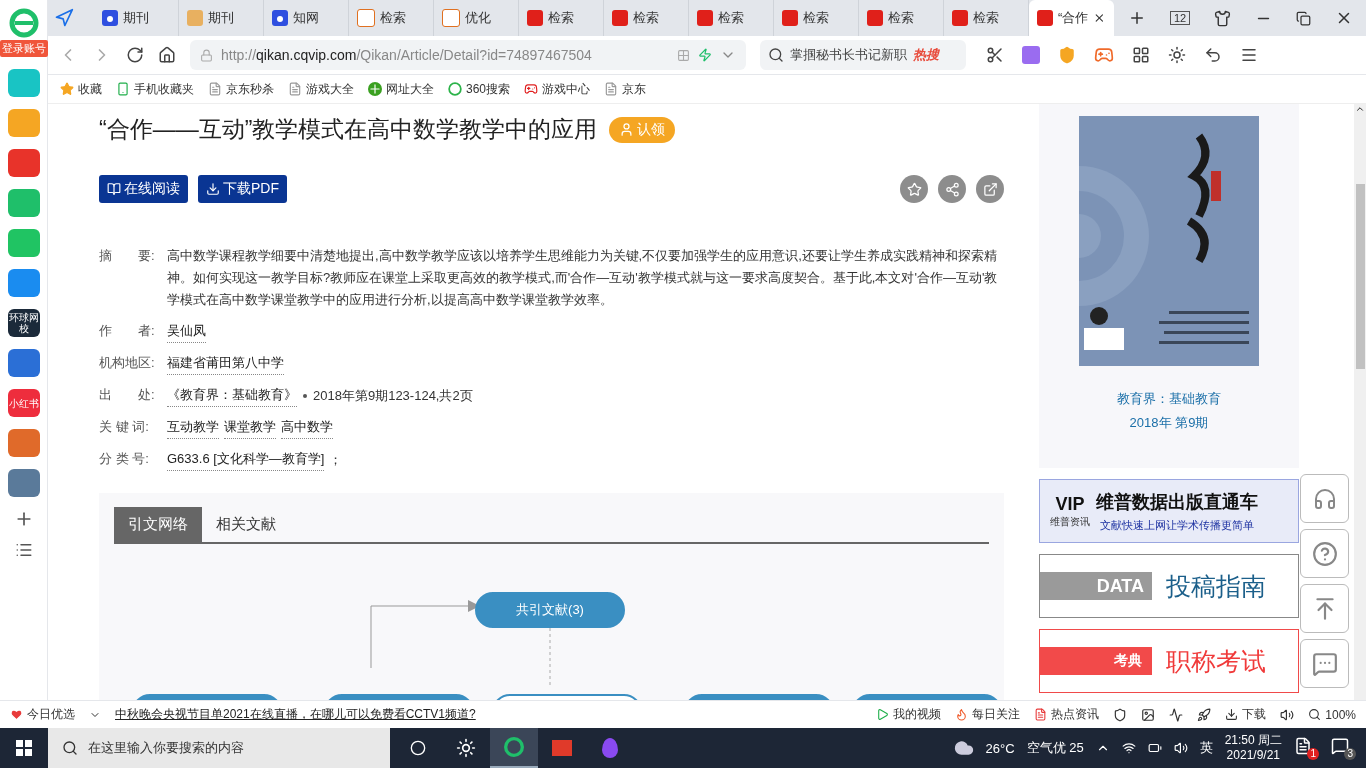 This screenshot has width=1366, height=768. I want to click on browser-logo-icon, so click(23, 23).